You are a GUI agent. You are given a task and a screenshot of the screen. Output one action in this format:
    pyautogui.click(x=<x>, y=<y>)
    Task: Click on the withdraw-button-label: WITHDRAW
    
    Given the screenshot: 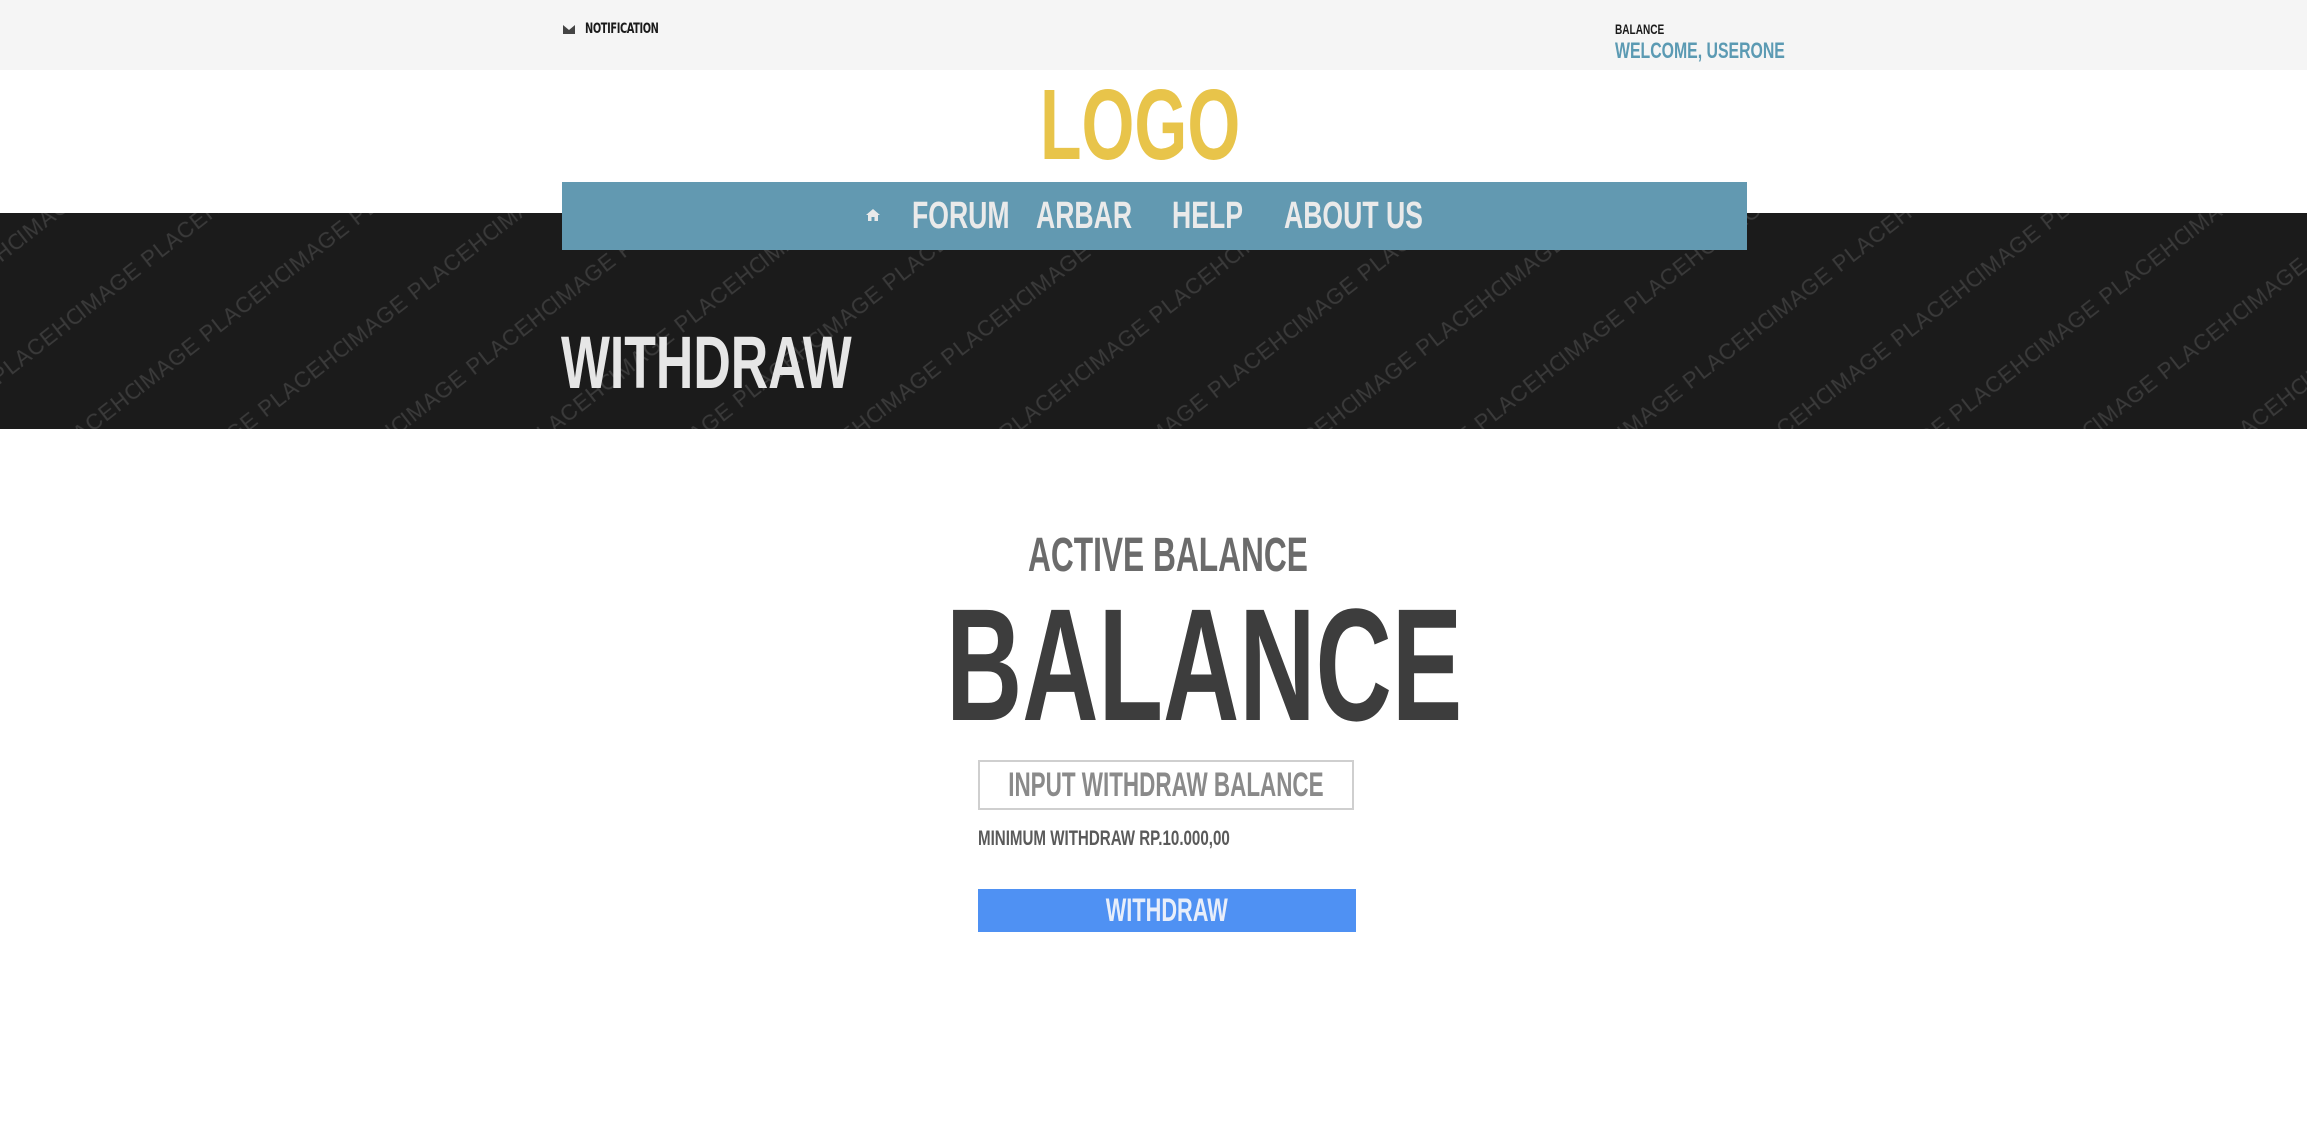 What is the action you would take?
    pyautogui.click(x=1167, y=910)
    